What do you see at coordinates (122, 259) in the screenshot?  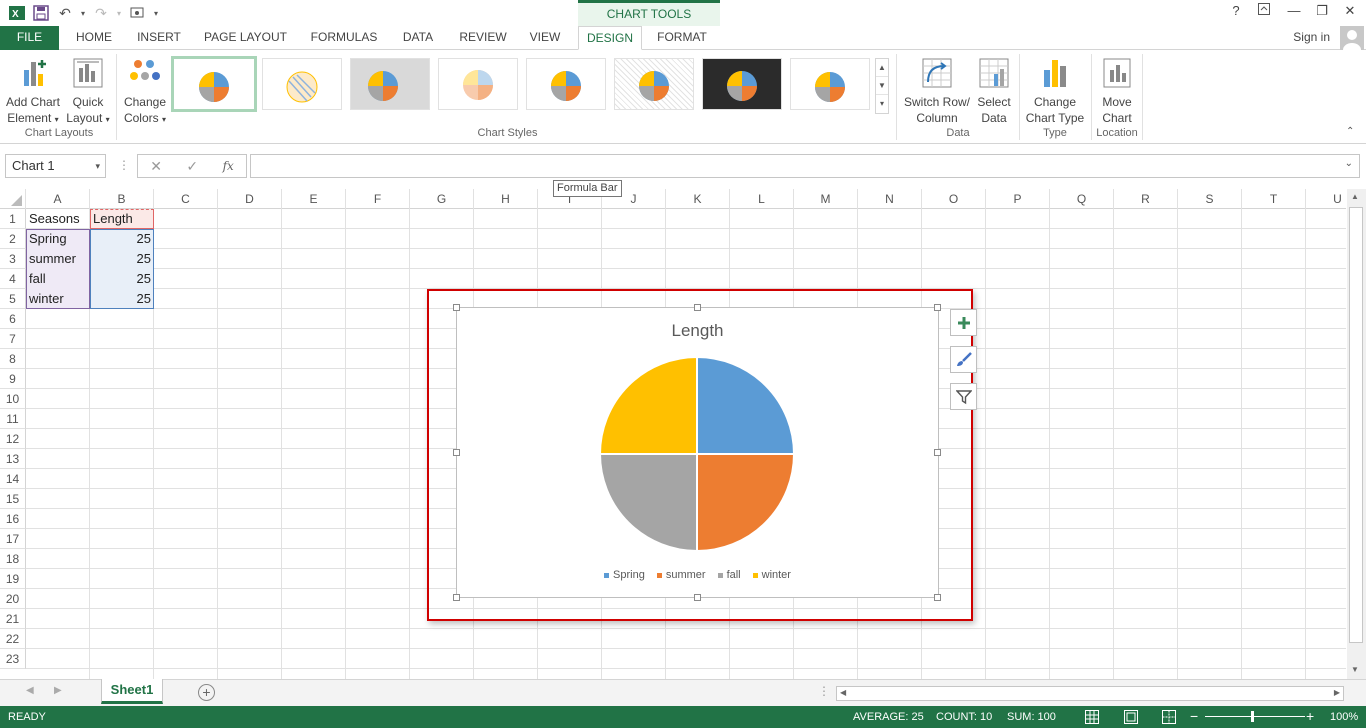 I see `cell-b3: 25` at bounding box center [122, 259].